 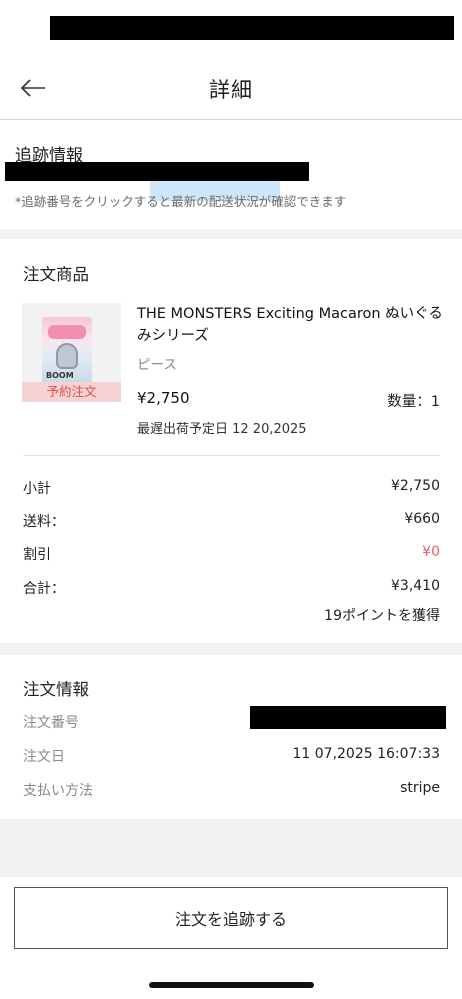 I want to click on preorder-badge: 予約注文, so click(x=71, y=392).